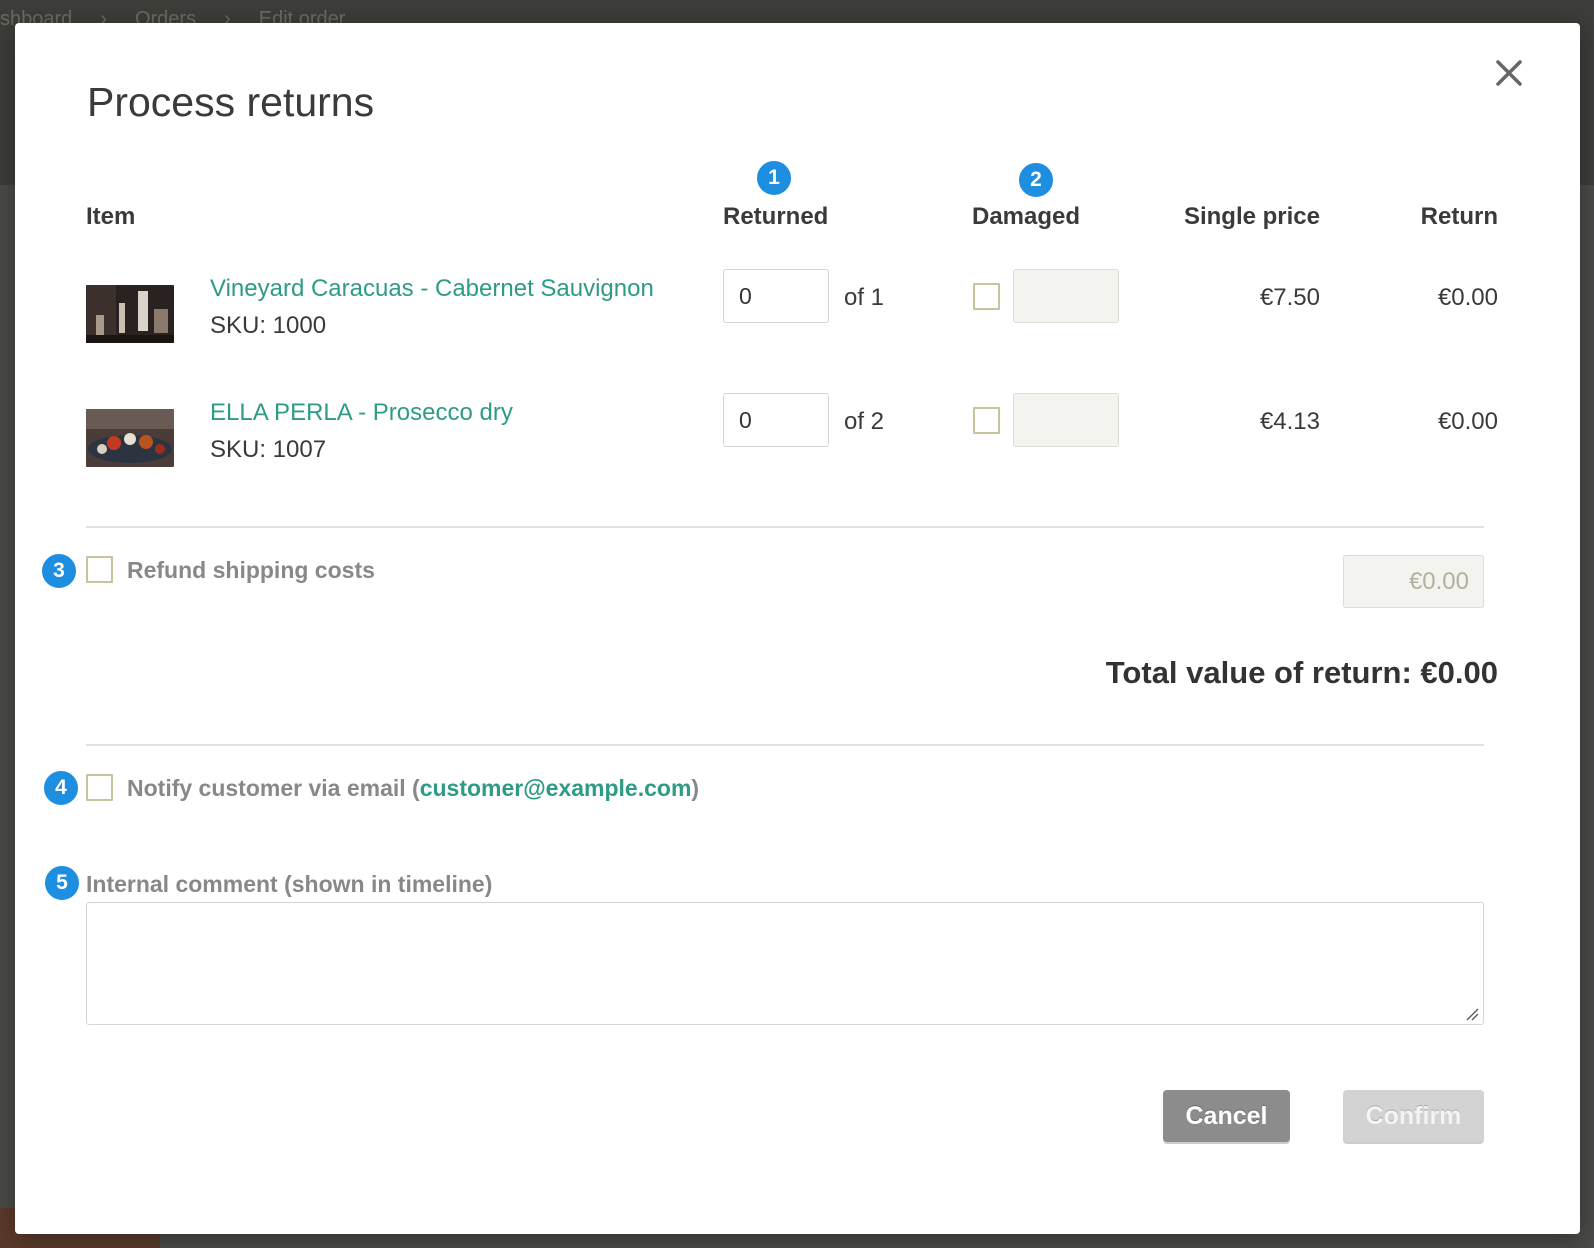 The height and width of the screenshot is (1248, 1594). I want to click on column-header-return: Return, so click(1459, 216).